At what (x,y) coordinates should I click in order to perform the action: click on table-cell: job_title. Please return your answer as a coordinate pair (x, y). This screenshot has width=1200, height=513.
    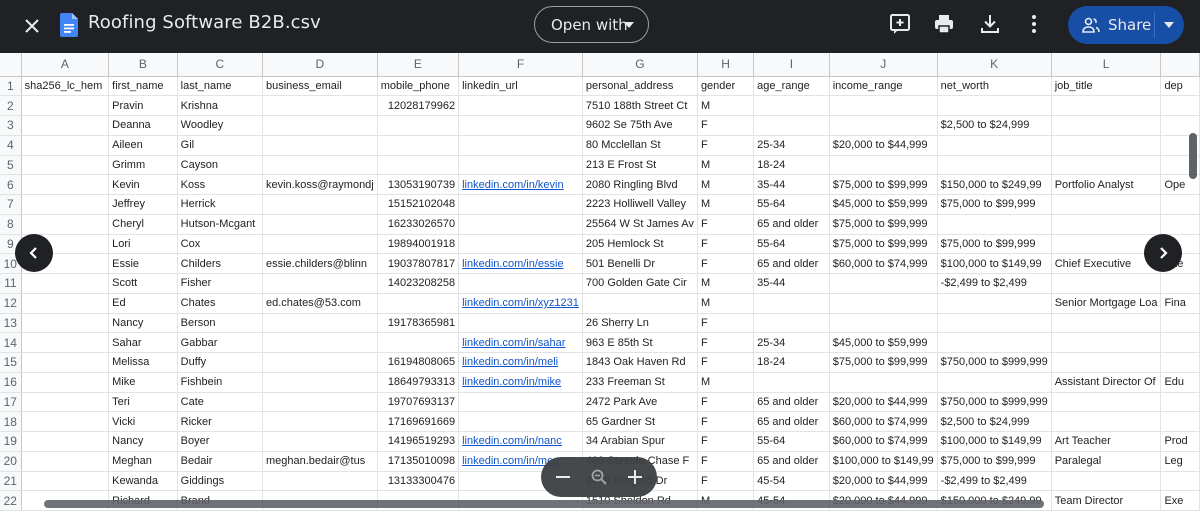
    Looking at the image, I should click on (1106, 86).